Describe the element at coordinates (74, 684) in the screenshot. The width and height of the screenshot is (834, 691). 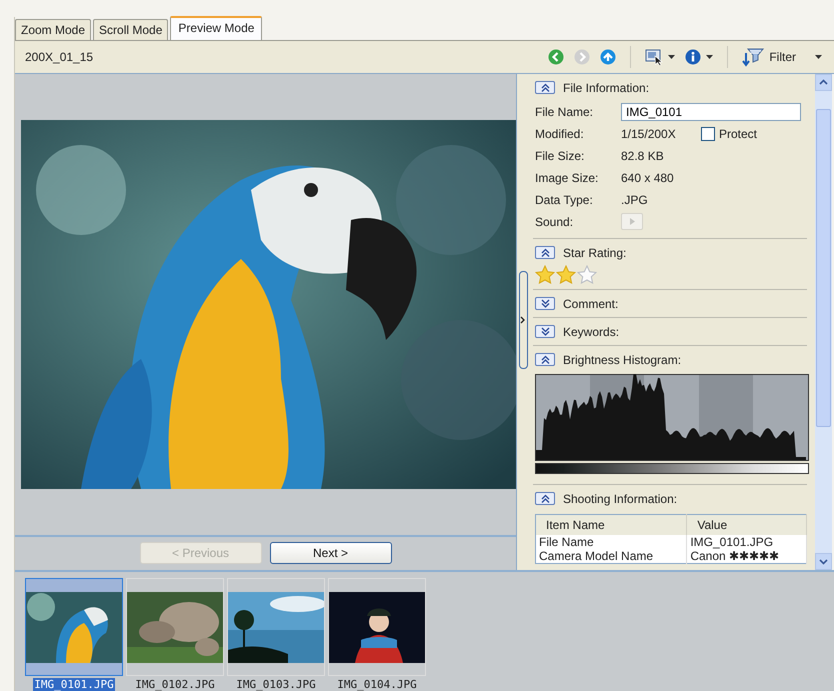
I see `thumbnail-label: IMG_0101.JPG` at that location.